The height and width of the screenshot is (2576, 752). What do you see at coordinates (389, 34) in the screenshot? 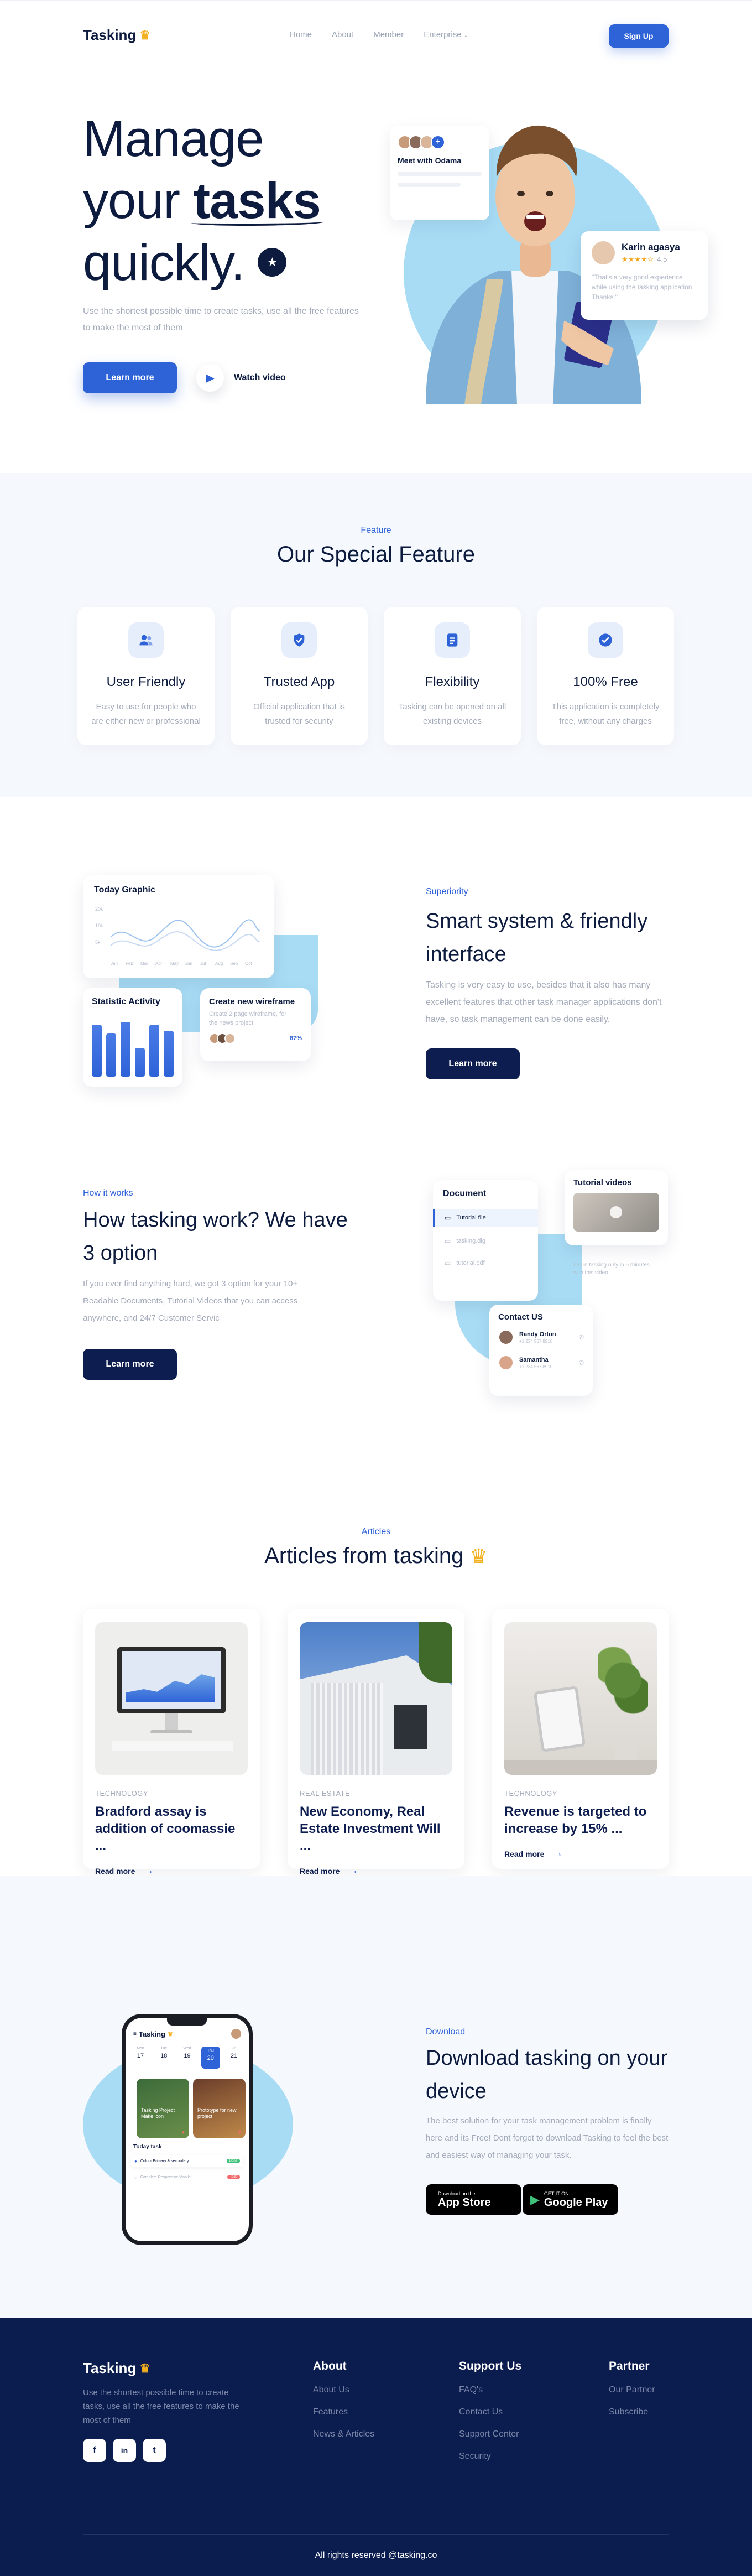
I see `nav-link-member: Member` at bounding box center [389, 34].